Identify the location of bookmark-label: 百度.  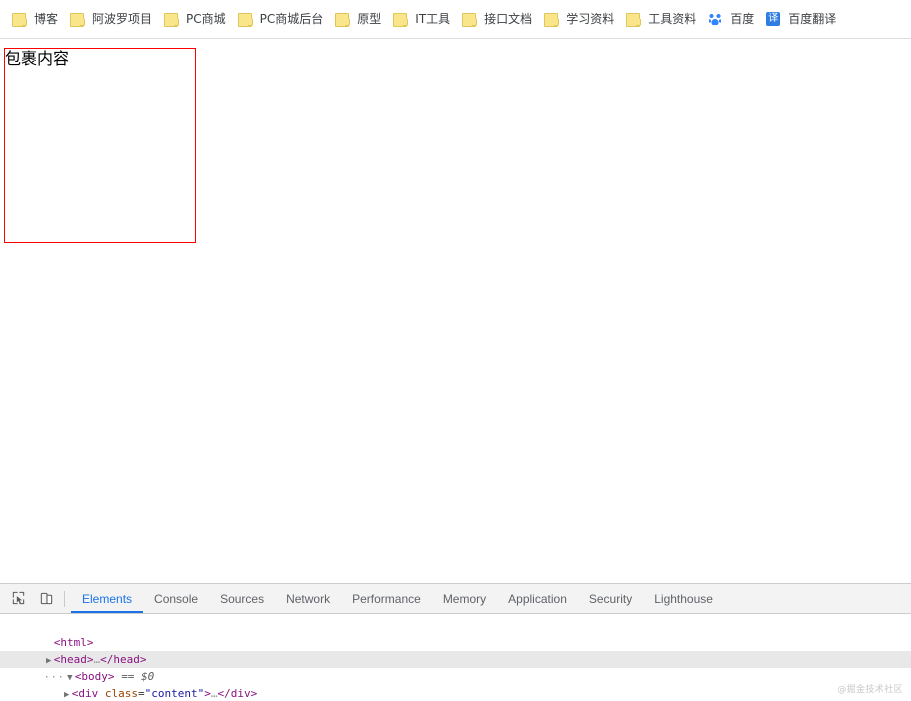
(742, 19).